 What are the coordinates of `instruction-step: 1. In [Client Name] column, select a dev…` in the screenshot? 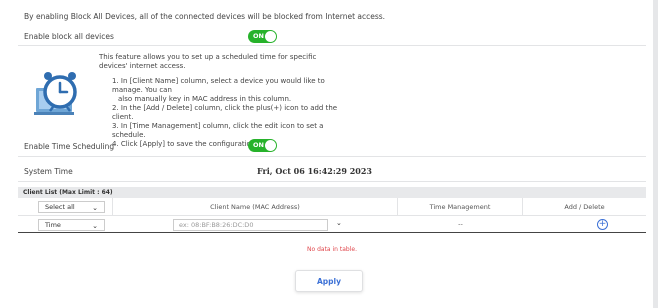 It's located at (218, 85).